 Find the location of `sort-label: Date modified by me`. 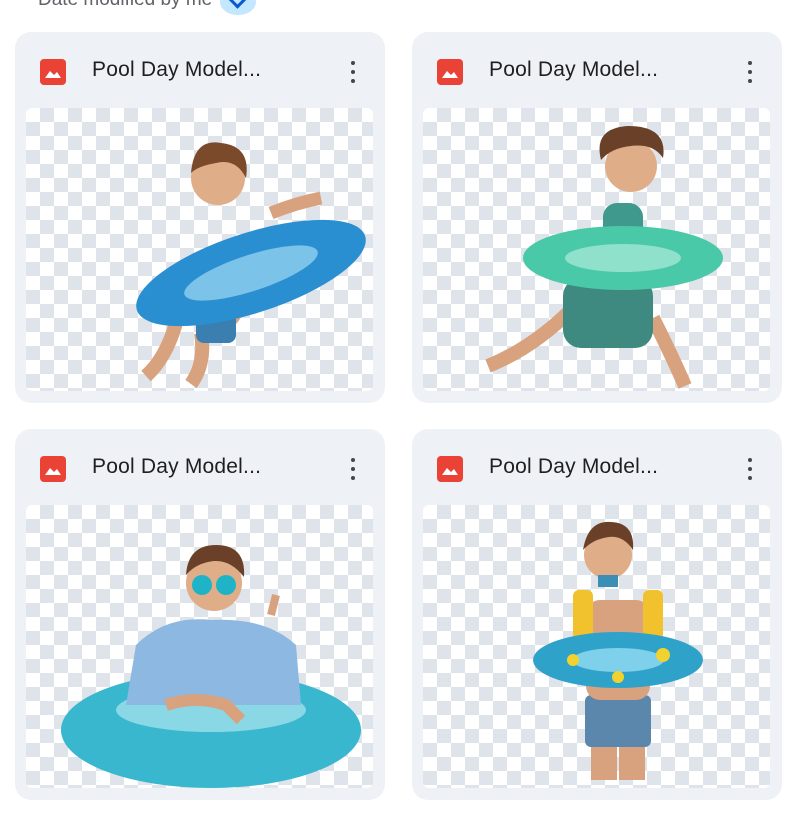

sort-label: Date modified by me is located at coordinates (125, 5).